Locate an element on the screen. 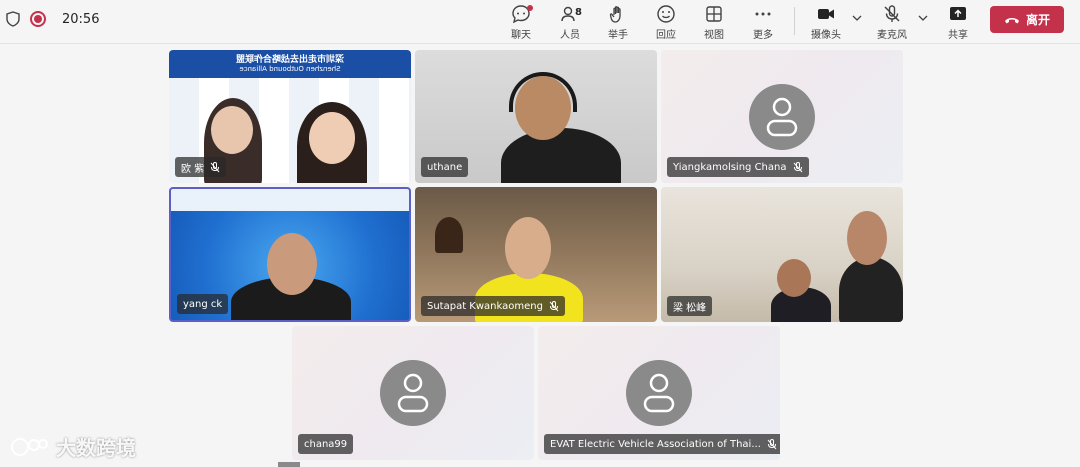 This screenshot has height=467, width=1080. alliance-banner: 深圳市走出去战略合作联盟 Shenzhen Outbound Alliance is located at coordinates (290, 64).